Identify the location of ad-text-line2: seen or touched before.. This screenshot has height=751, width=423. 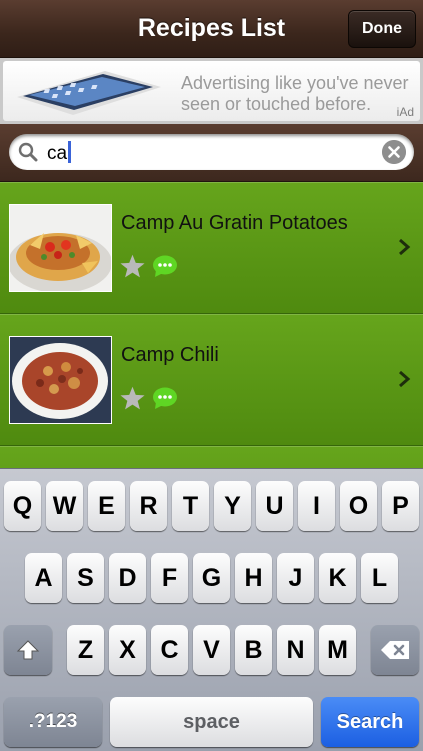
(276, 104).